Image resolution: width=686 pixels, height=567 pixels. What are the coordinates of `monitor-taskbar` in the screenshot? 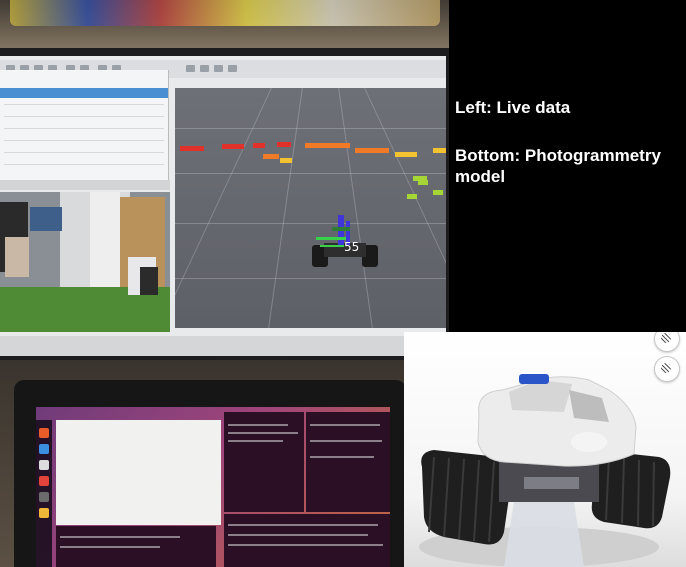 It's located at (223, 346).